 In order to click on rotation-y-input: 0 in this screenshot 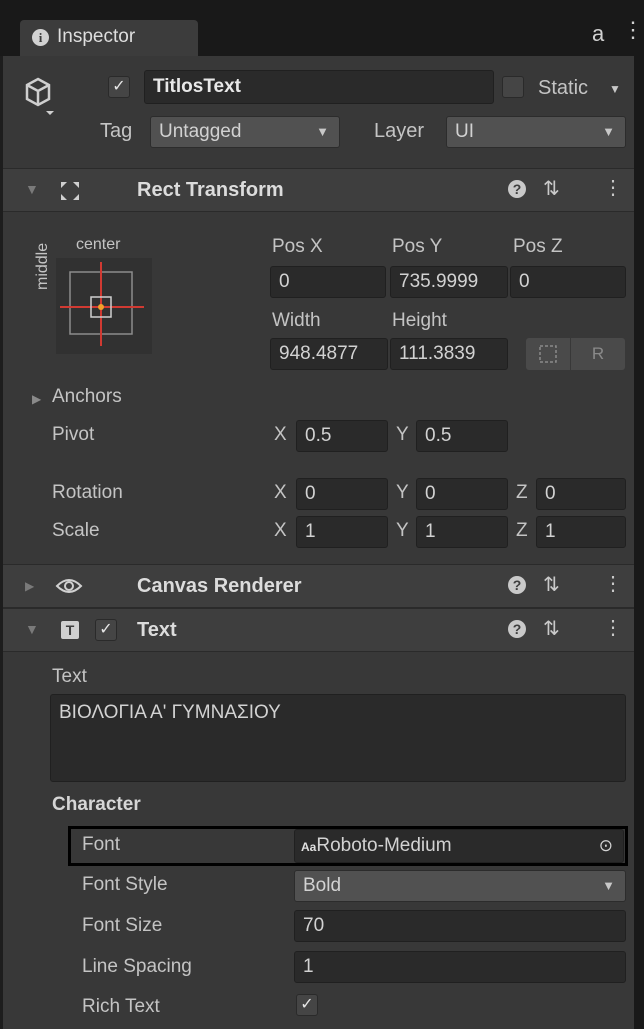, I will do `click(462, 494)`.